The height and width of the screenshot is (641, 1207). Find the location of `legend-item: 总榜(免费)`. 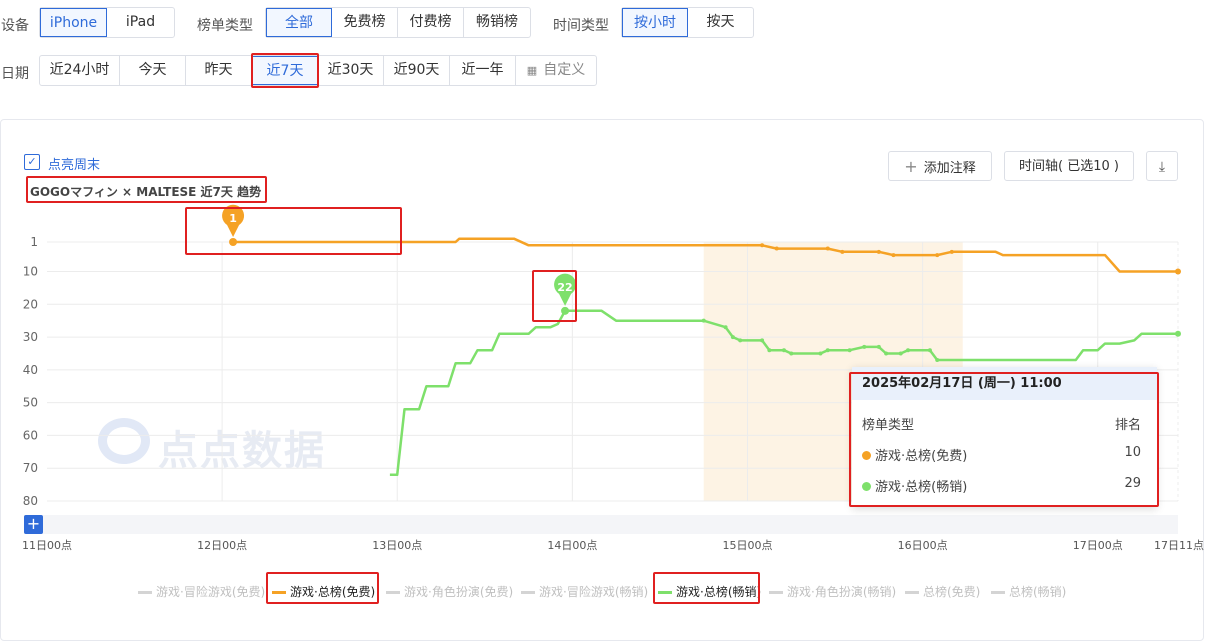

legend-item: 总榜(免费) is located at coordinates (942, 591).